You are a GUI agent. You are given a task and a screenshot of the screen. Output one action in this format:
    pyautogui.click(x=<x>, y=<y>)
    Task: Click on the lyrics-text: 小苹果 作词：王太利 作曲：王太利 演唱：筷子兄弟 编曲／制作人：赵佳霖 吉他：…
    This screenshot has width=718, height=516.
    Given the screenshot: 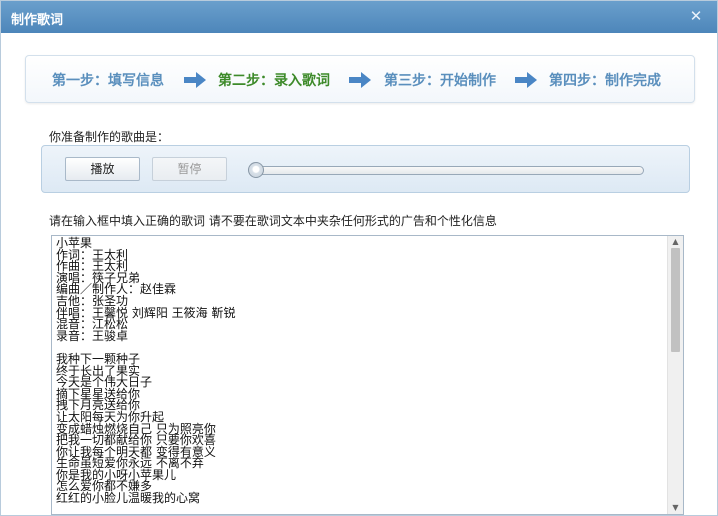 What is the action you would take?
    pyautogui.click(x=146, y=371)
    